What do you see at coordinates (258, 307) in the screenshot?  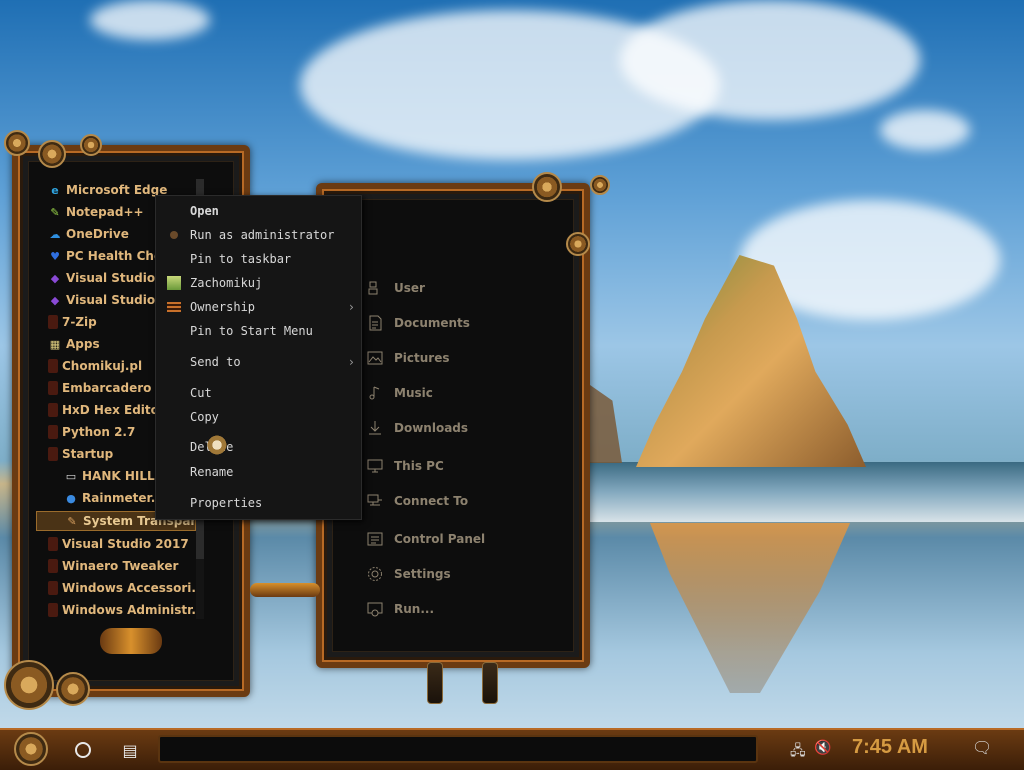 I see `context-menu-item: Ownership ›` at bounding box center [258, 307].